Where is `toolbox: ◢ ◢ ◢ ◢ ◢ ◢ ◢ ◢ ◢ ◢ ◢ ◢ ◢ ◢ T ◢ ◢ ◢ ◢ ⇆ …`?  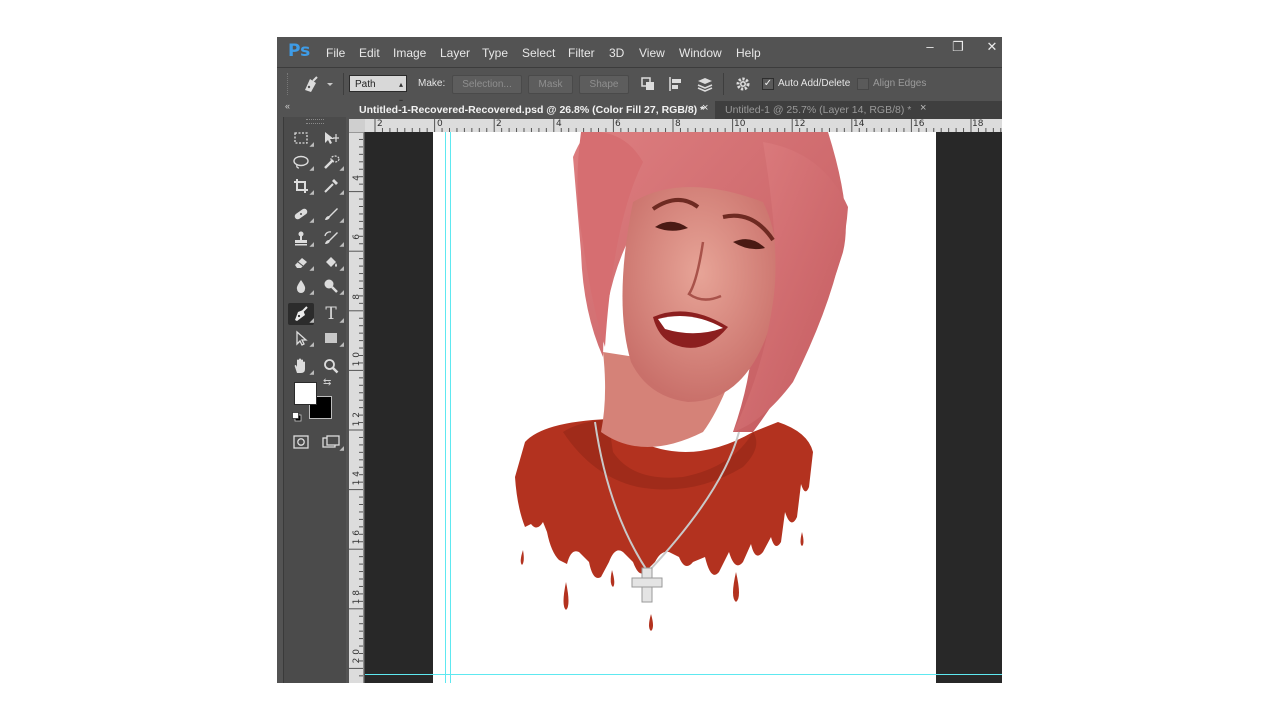
toolbox: ◢ ◢ ◢ ◢ ◢ ◢ ◢ ◢ ◢ ◢ ◢ ◢ ◢ ◢ T ◢ ◢ ◢ ◢ ⇆ … is located at coordinates (314, 400).